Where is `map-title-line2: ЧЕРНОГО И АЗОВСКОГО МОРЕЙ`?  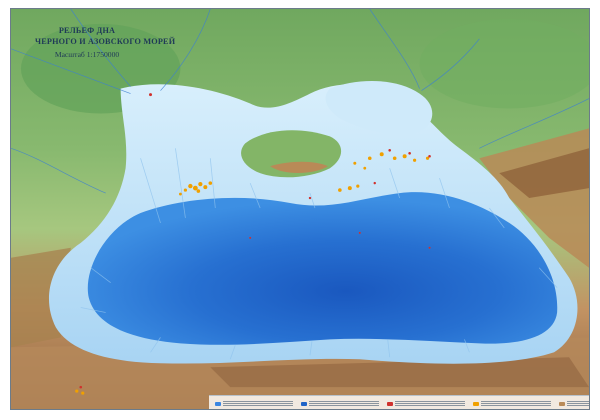
map-title-line2: ЧЕРНОГО И АЗОВСКОГО МОРЕЙ is located at coordinates (105, 41).